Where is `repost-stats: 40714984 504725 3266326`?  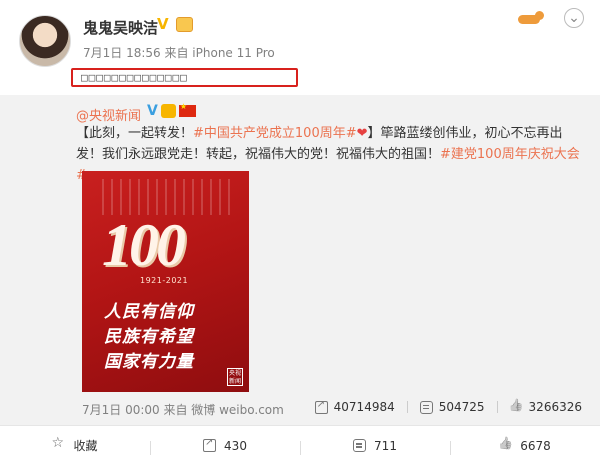
repost-stats: 40714984 504725 3266326 is located at coordinates (448, 406).